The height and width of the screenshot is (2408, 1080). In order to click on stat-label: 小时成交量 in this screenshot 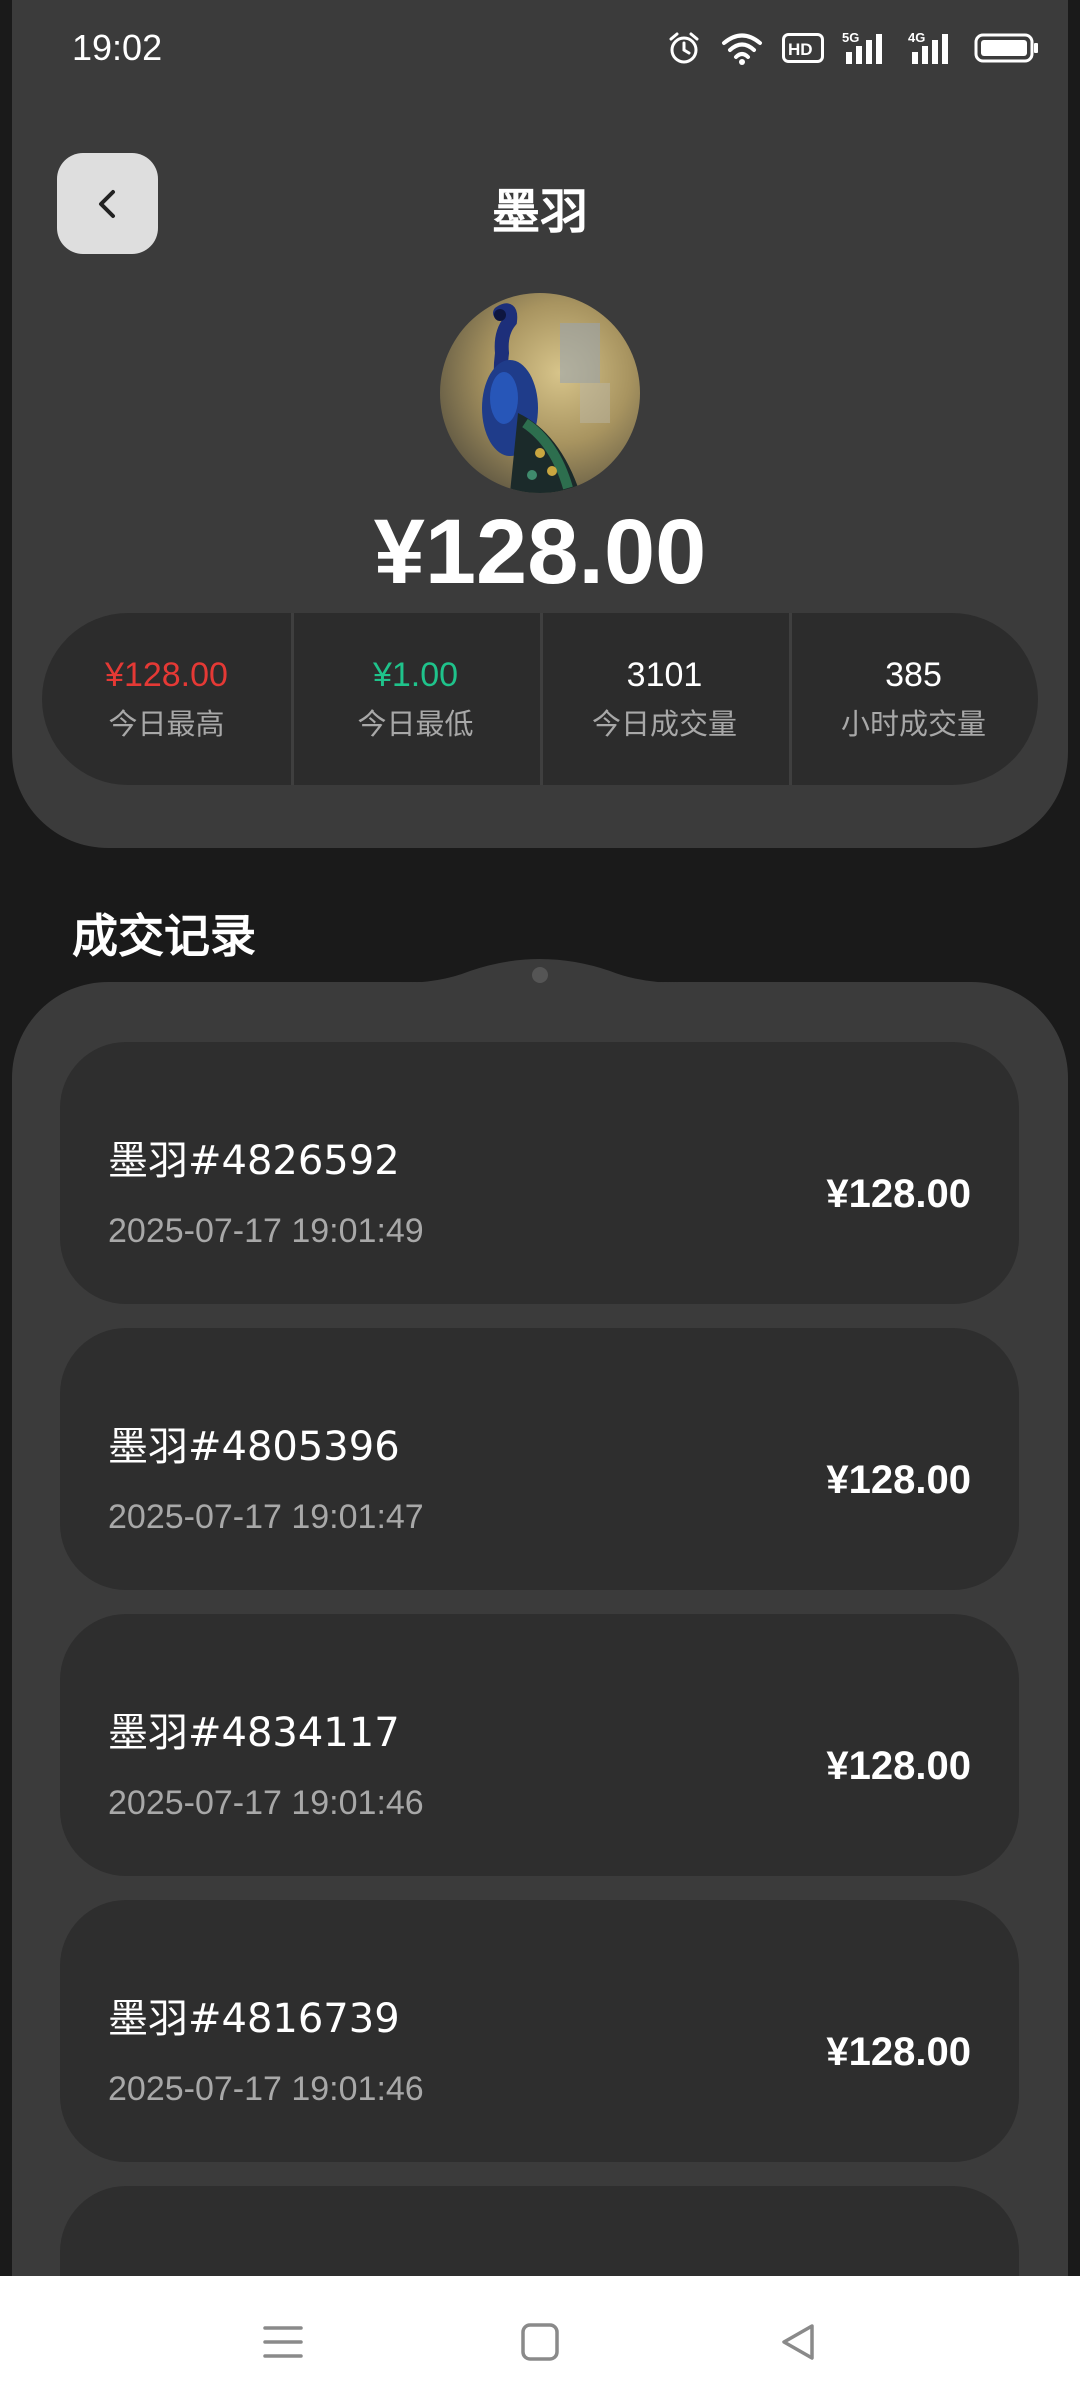, I will do `click(913, 723)`.